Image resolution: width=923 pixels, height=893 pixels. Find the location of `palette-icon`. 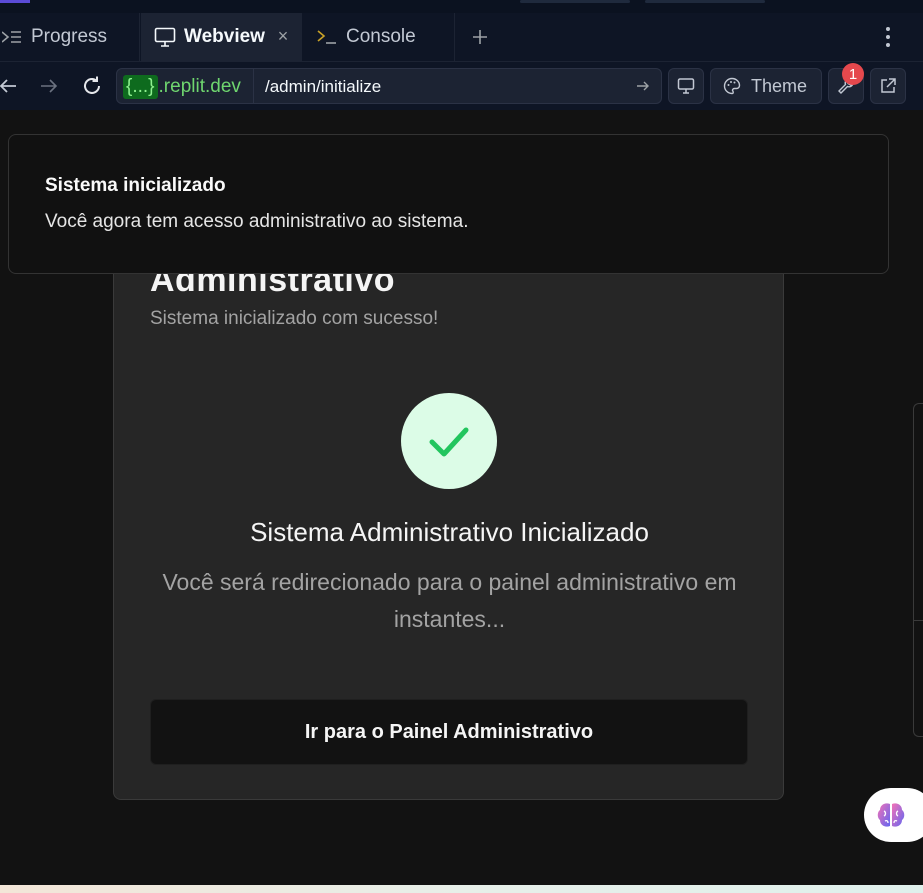

palette-icon is located at coordinates (732, 86).